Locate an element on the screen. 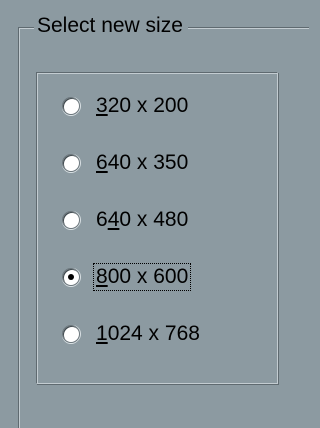 This screenshot has height=428, width=320. radio-option-800x600: 800 x 600 is located at coordinates (127, 277).